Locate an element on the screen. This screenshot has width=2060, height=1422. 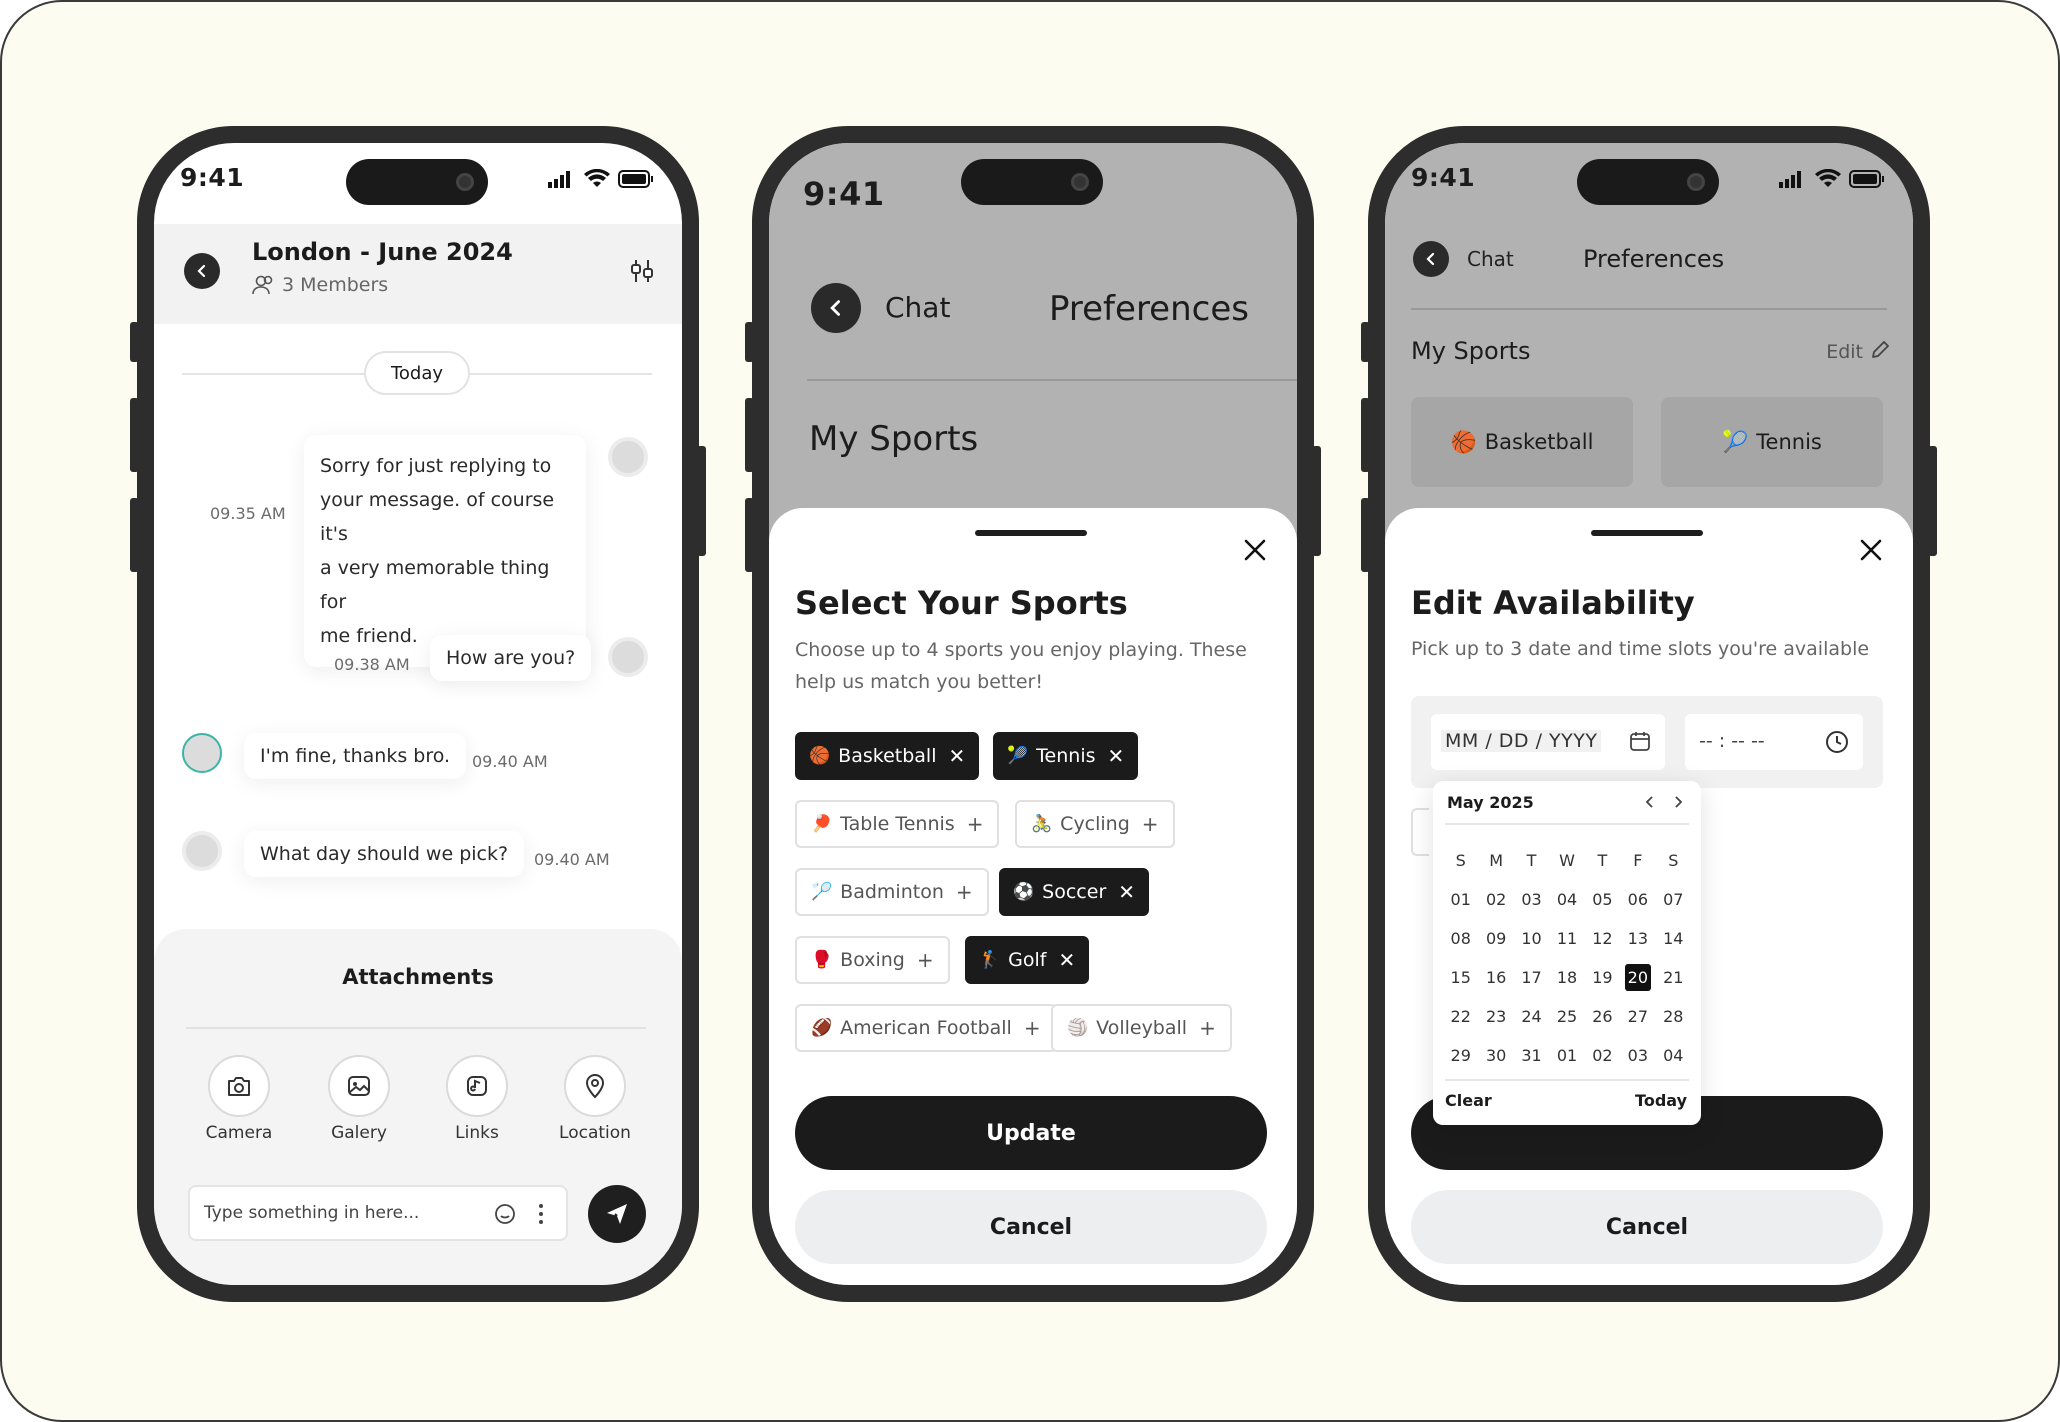
chip-label: Basketball is located at coordinates (887, 756).